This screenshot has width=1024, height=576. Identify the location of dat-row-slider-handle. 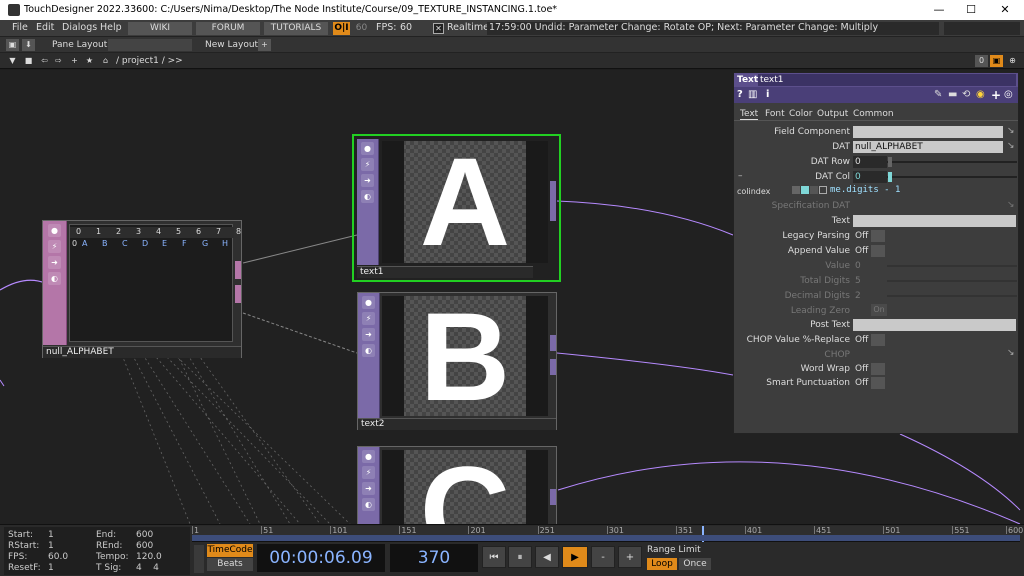
(890, 162).